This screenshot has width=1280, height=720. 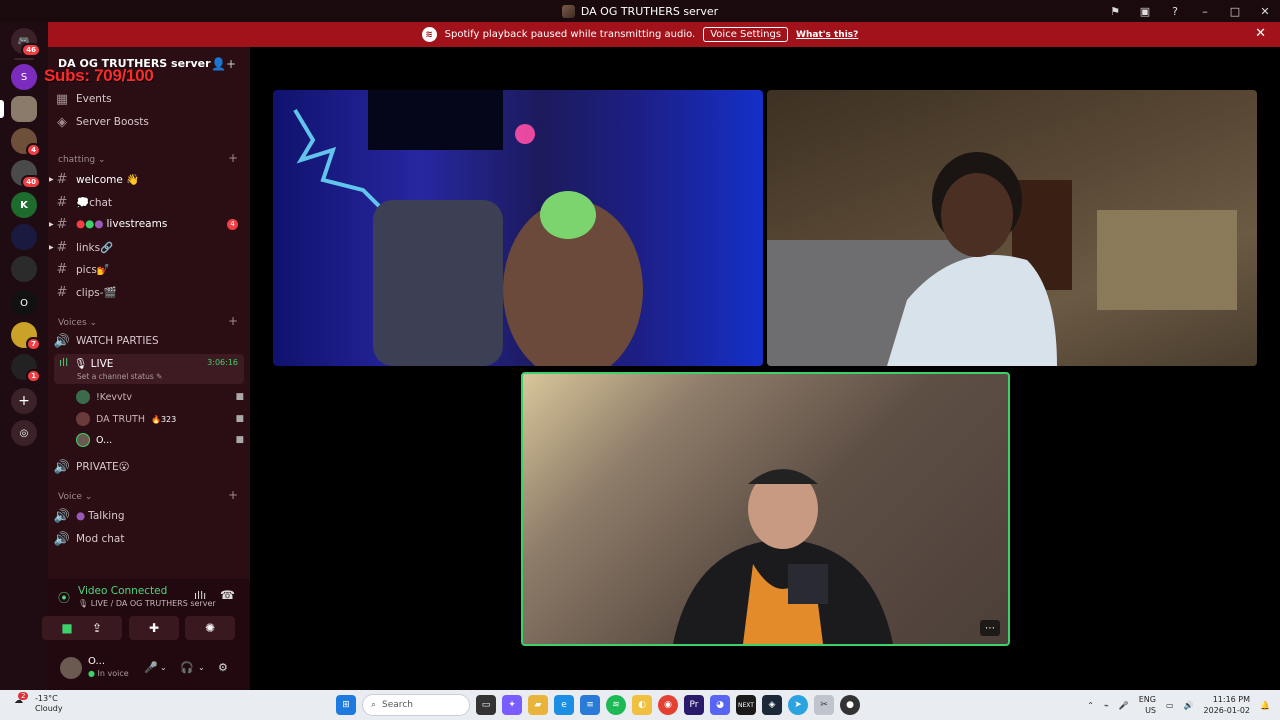 What do you see at coordinates (1115, 11) in the screenshot?
I see `inbox-flag-icon: ⚑` at bounding box center [1115, 11].